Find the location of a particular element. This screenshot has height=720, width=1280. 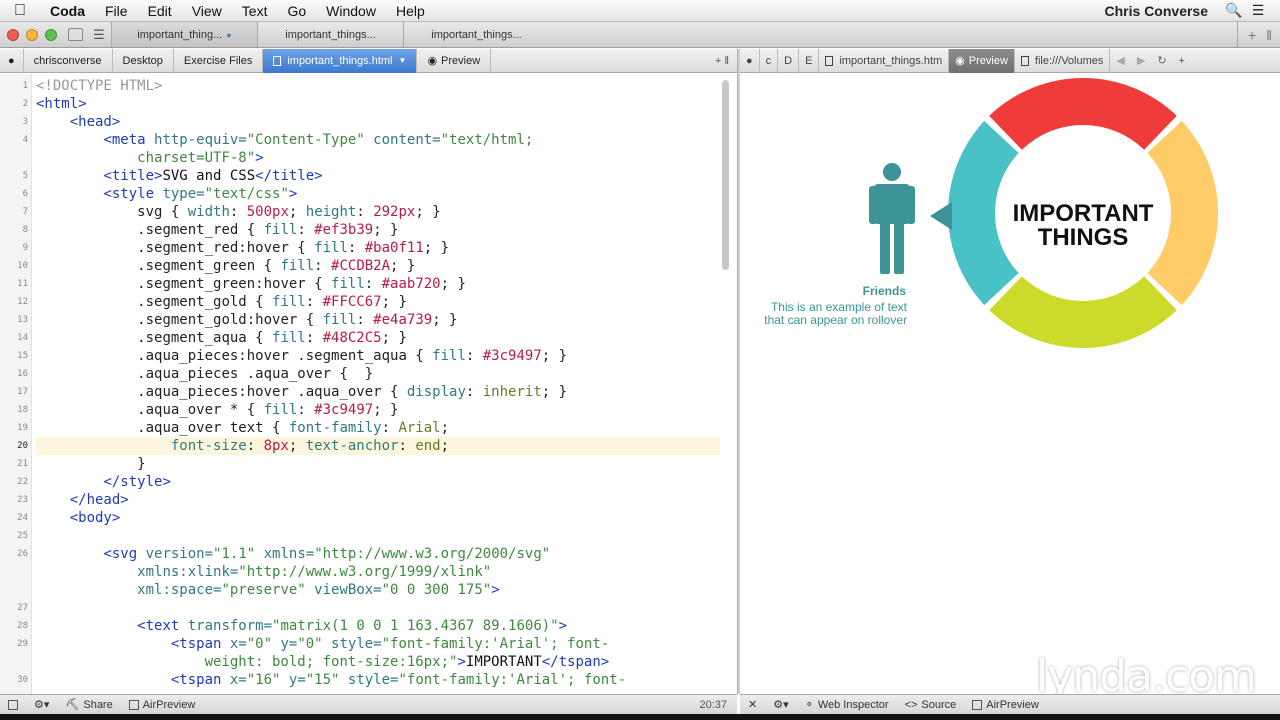

settings-status: ⚙▾ is located at coordinates (41, 704).